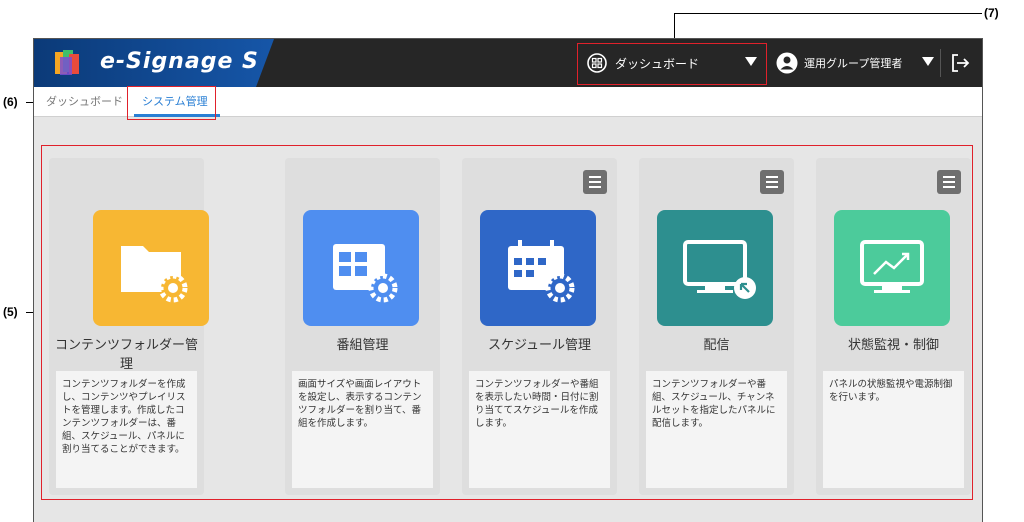  What do you see at coordinates (508, 63) in the screenshot?
I see `top-bar: e-Signage S ダッシュボード 運用グループ管理者` at bounding box center [508, 63].